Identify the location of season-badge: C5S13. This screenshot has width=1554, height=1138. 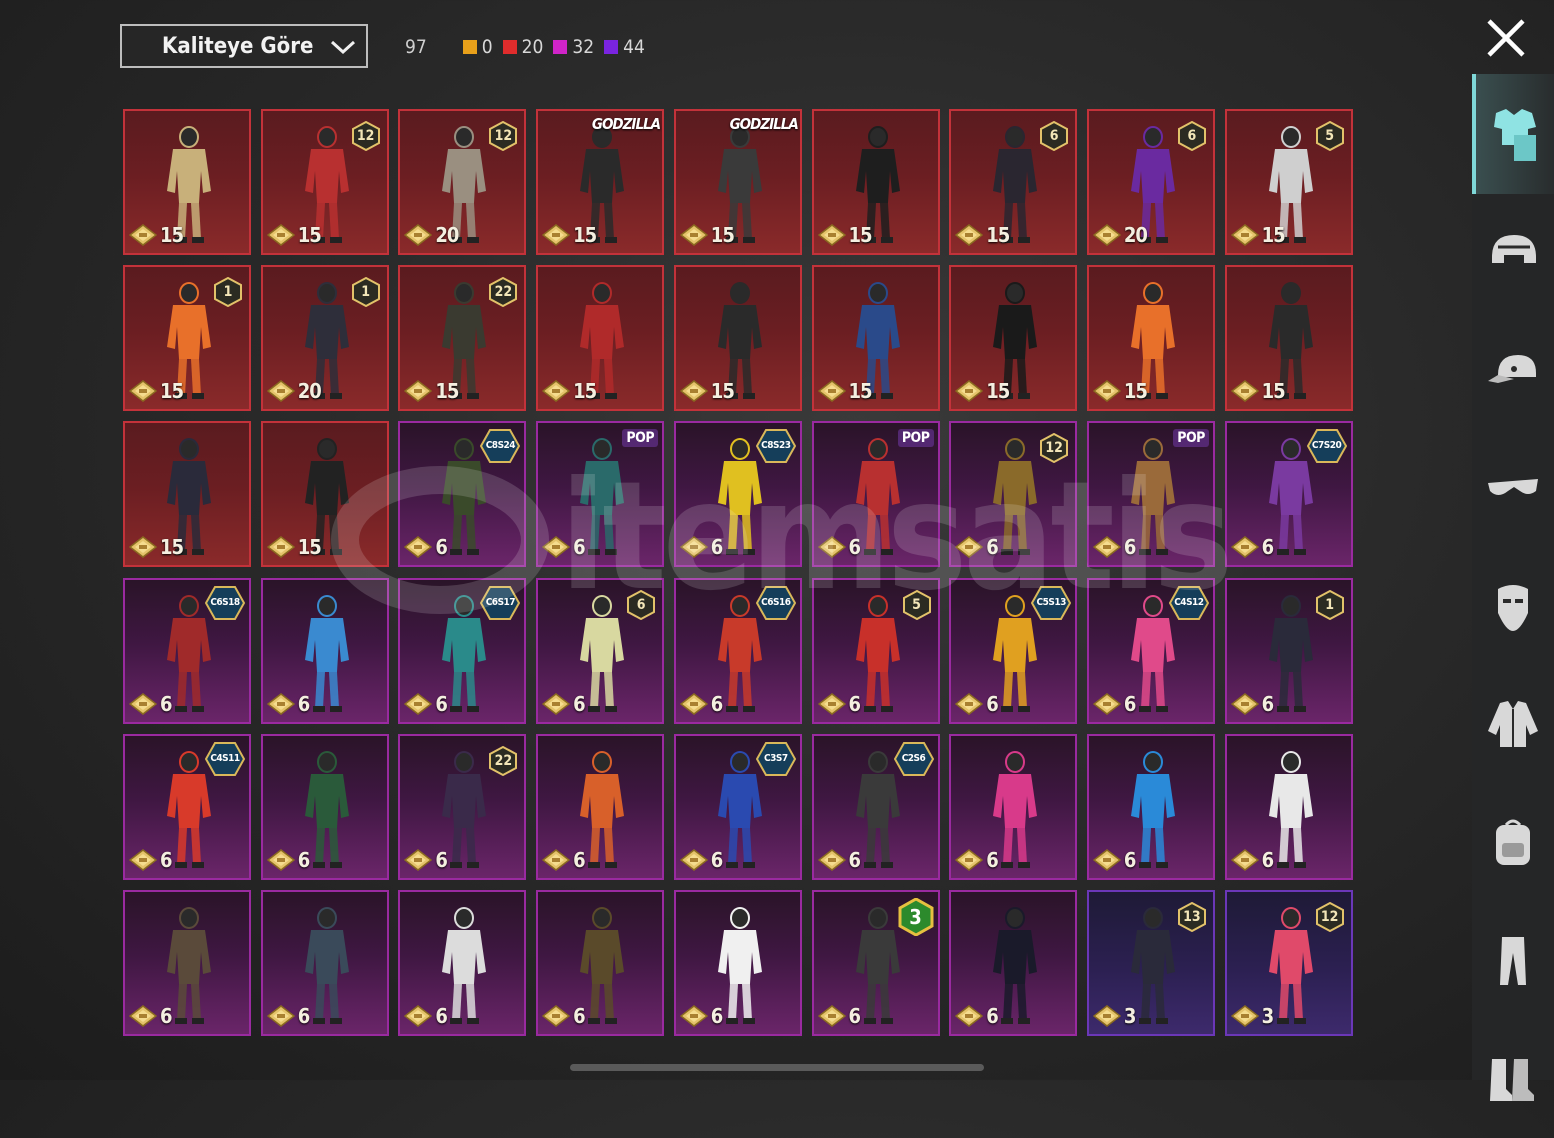
(1051, 602).